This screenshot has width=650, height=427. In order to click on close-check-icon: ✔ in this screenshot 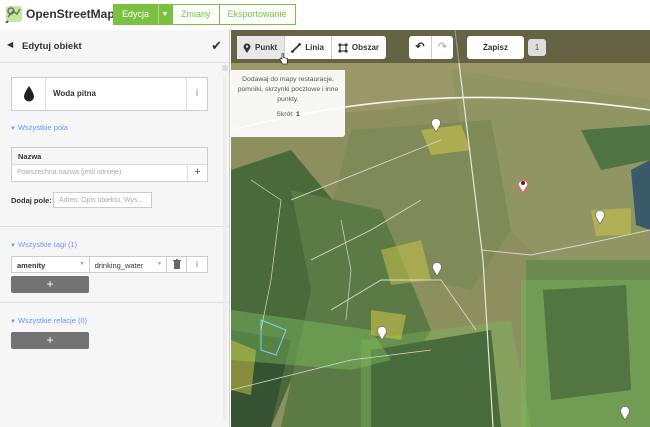, I will do `click(216, 46)`.